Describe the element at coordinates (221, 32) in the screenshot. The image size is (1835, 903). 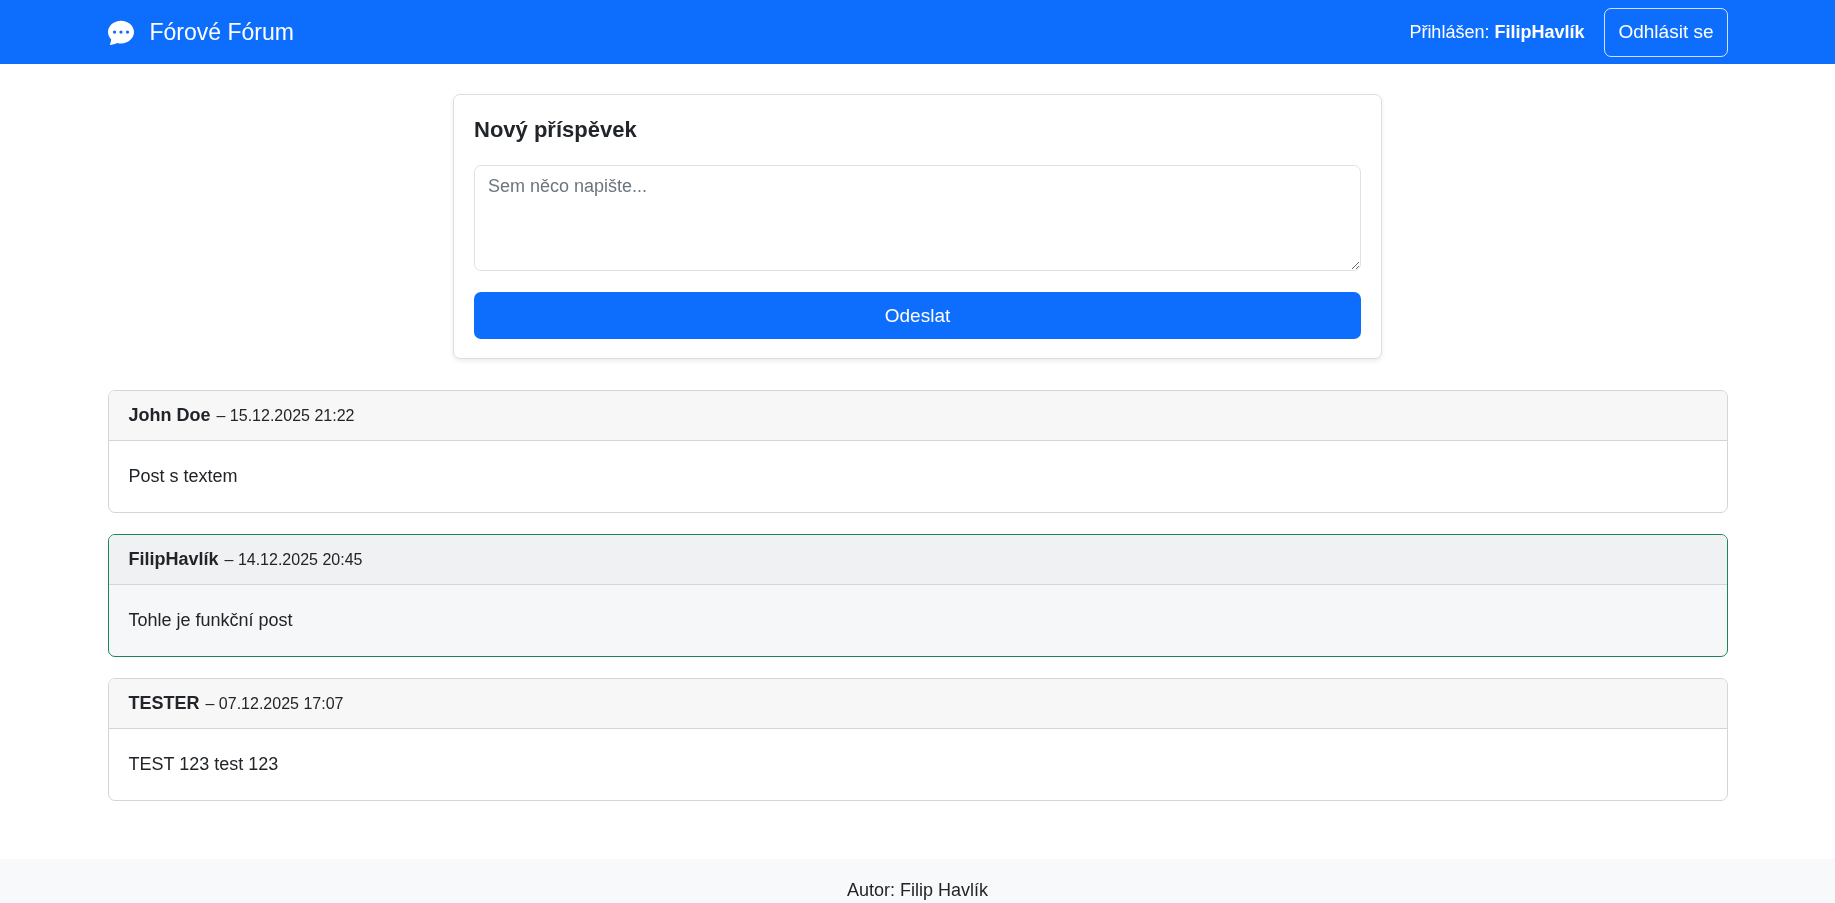
I see `brand-name: Fórové Fórum` at that location.